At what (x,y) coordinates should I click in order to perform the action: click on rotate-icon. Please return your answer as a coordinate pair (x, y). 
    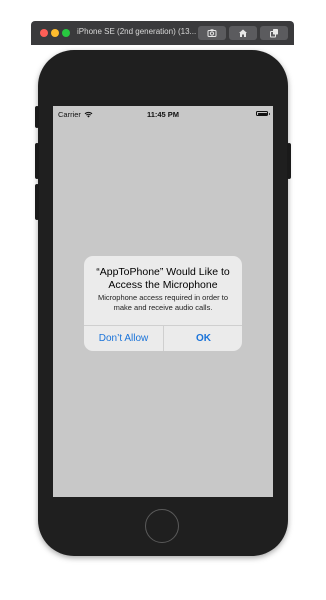
    Looking at the image, I should click on (274, 33).